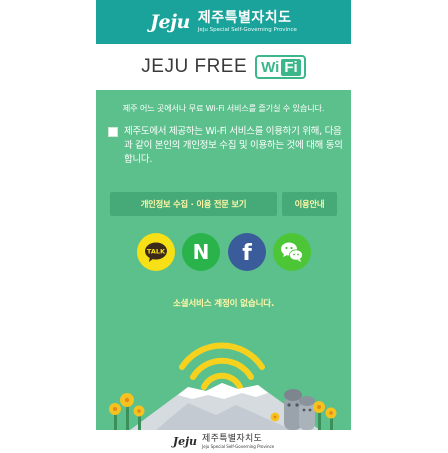 This screenshot has height=453, width=448. I want to click on social-login-row: TALK N f, so click(224, 252).